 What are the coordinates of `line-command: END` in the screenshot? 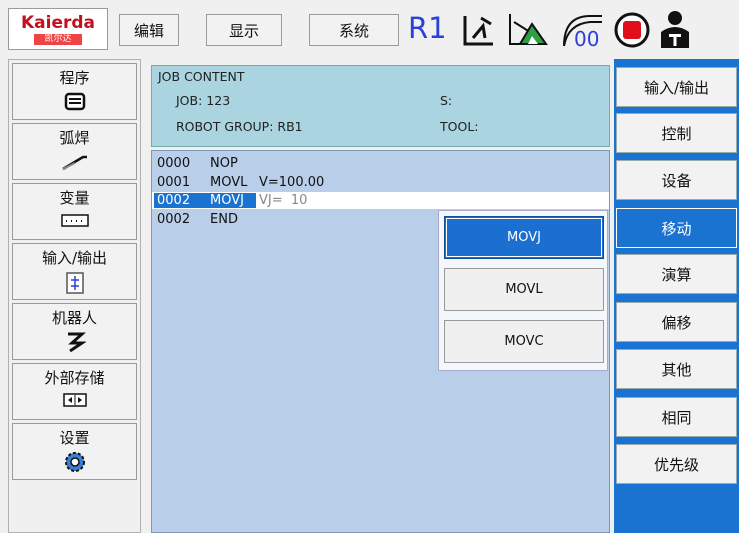 It's located at (224, 219).